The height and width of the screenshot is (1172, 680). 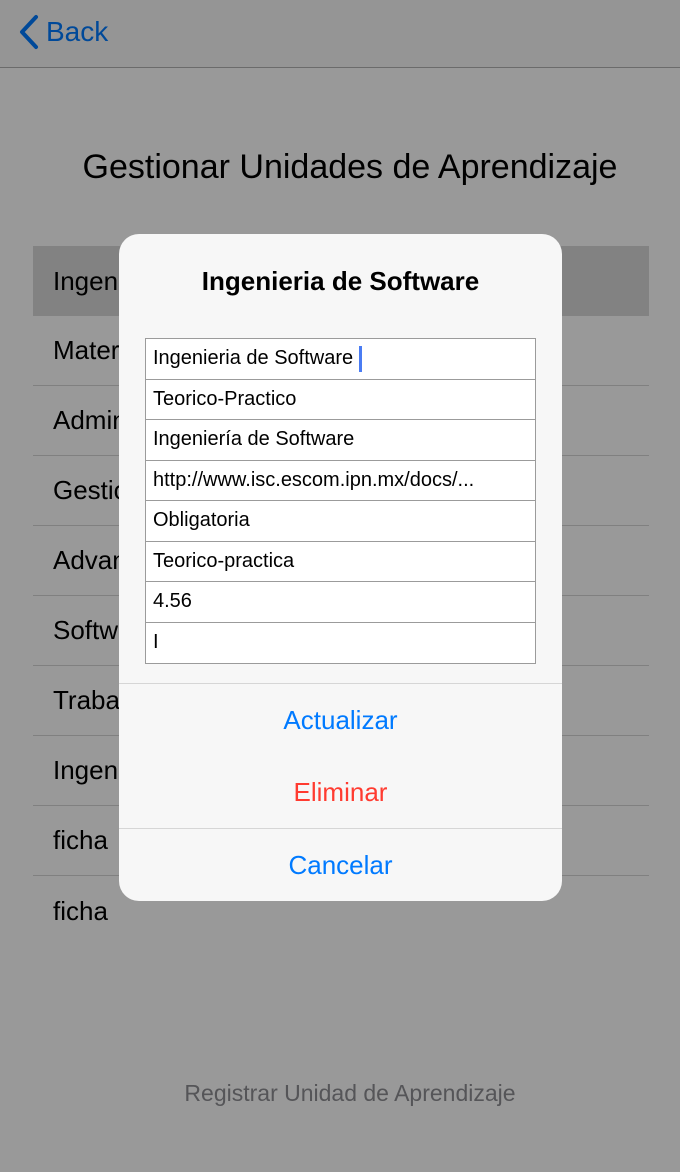 I want to click on type-field: Teorico-Practico, so click(x=340, y=399).